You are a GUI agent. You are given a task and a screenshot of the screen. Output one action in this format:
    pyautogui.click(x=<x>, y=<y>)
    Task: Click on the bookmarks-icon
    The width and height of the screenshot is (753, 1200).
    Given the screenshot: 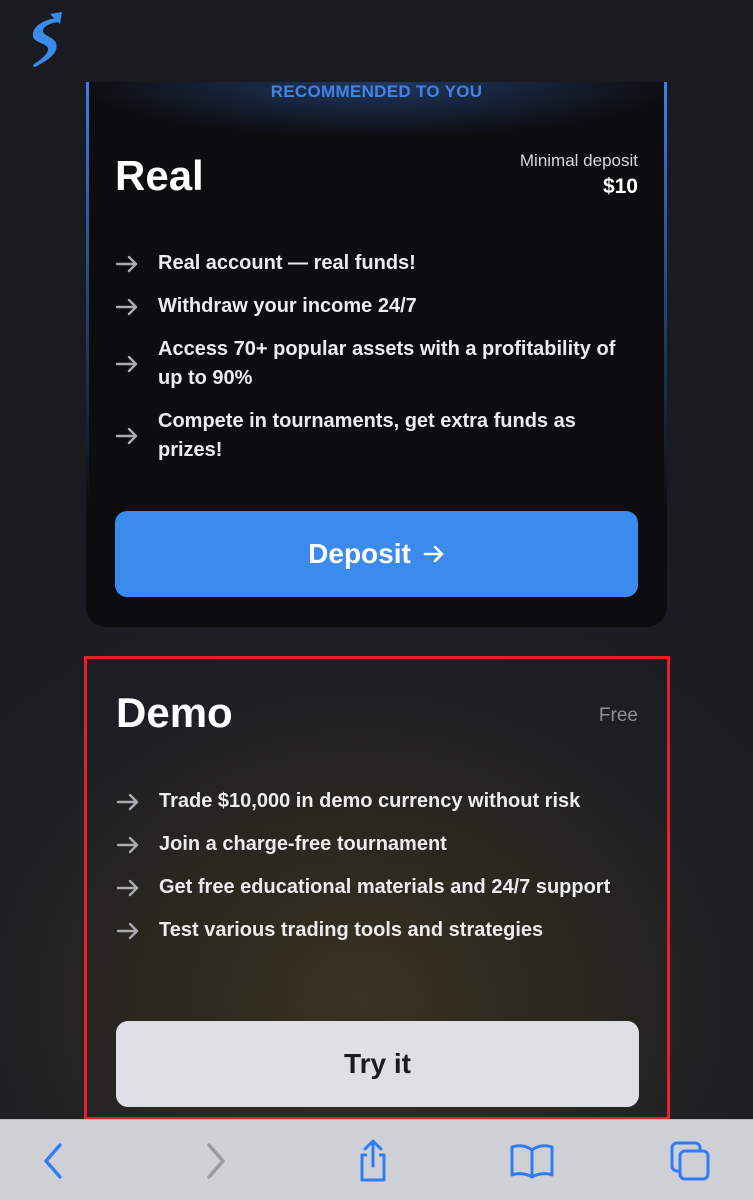 What is the action you would take?
    pyautogui.click(x=532, y=1161)
    